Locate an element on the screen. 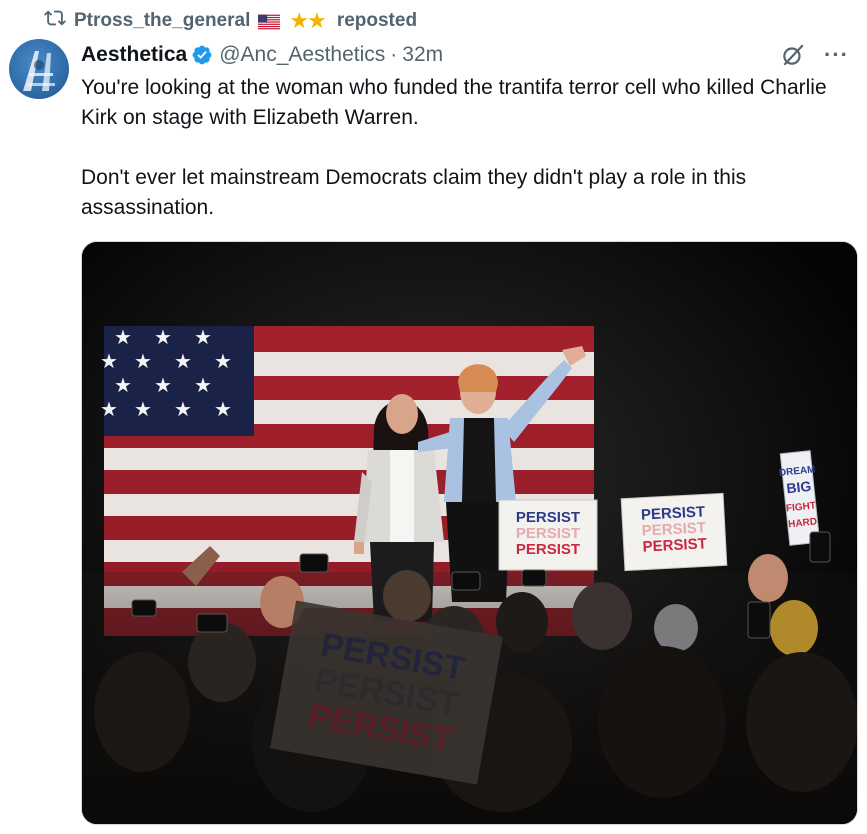 This screenshot has height=834, width=867. verified-badge-icon is located at coordinates (202, 55).